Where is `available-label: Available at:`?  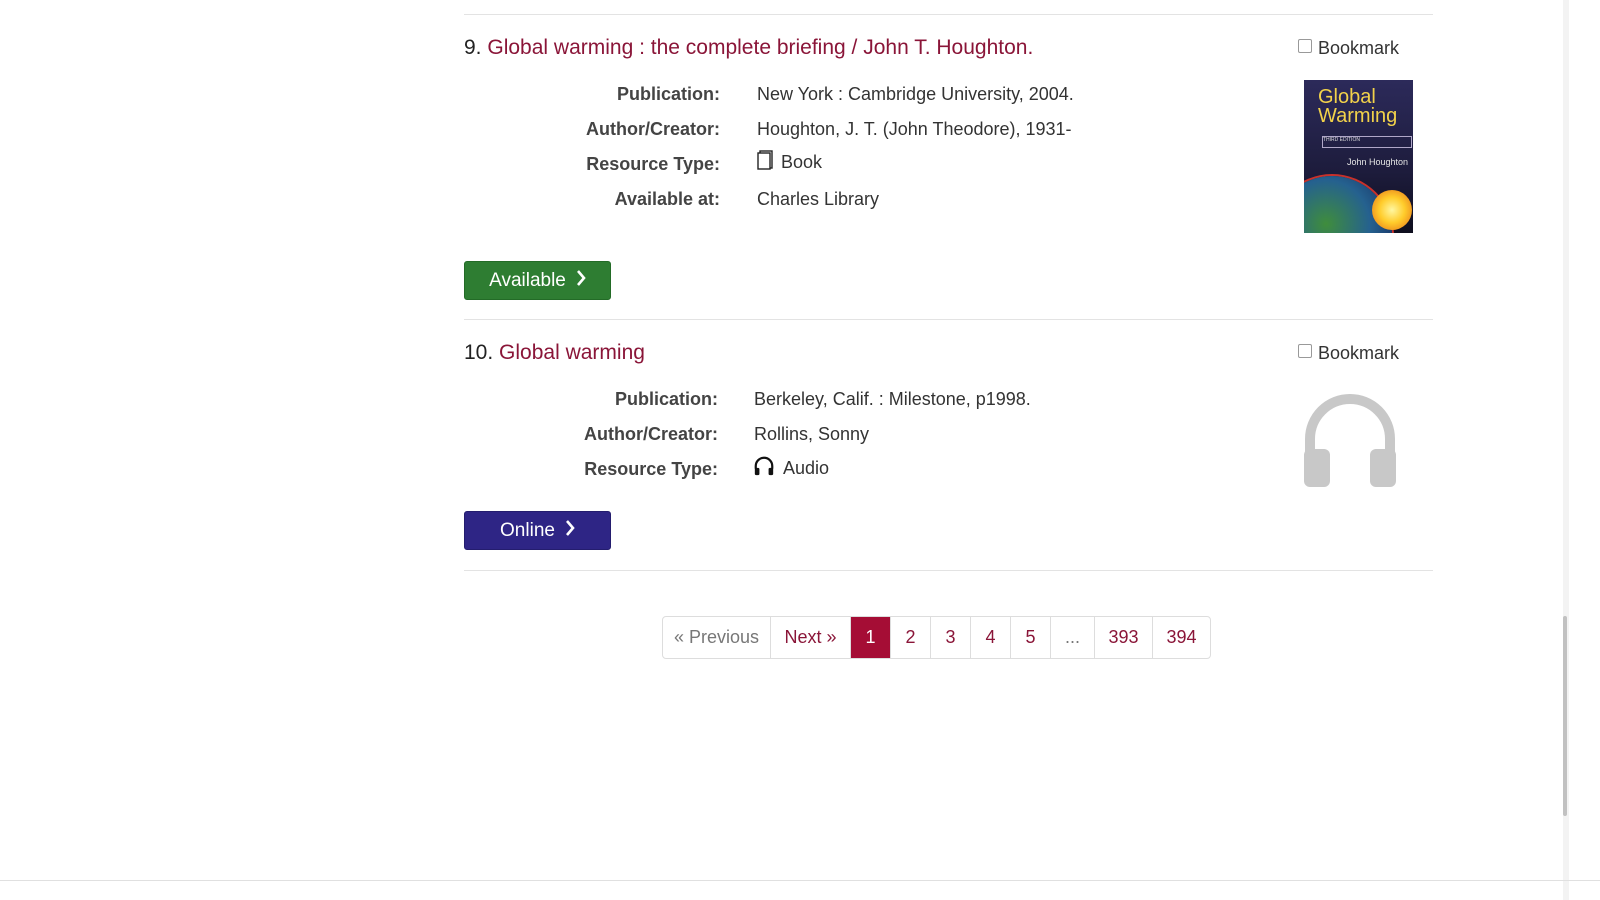
available-label: Available at: is located at coordinates (667, 199).